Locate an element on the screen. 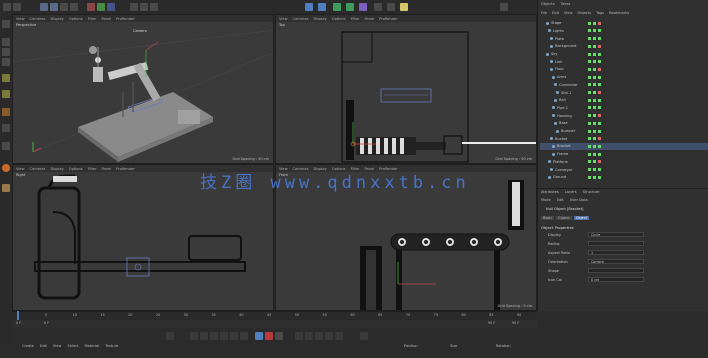  cube-icon is located at coordinates (309, 7).